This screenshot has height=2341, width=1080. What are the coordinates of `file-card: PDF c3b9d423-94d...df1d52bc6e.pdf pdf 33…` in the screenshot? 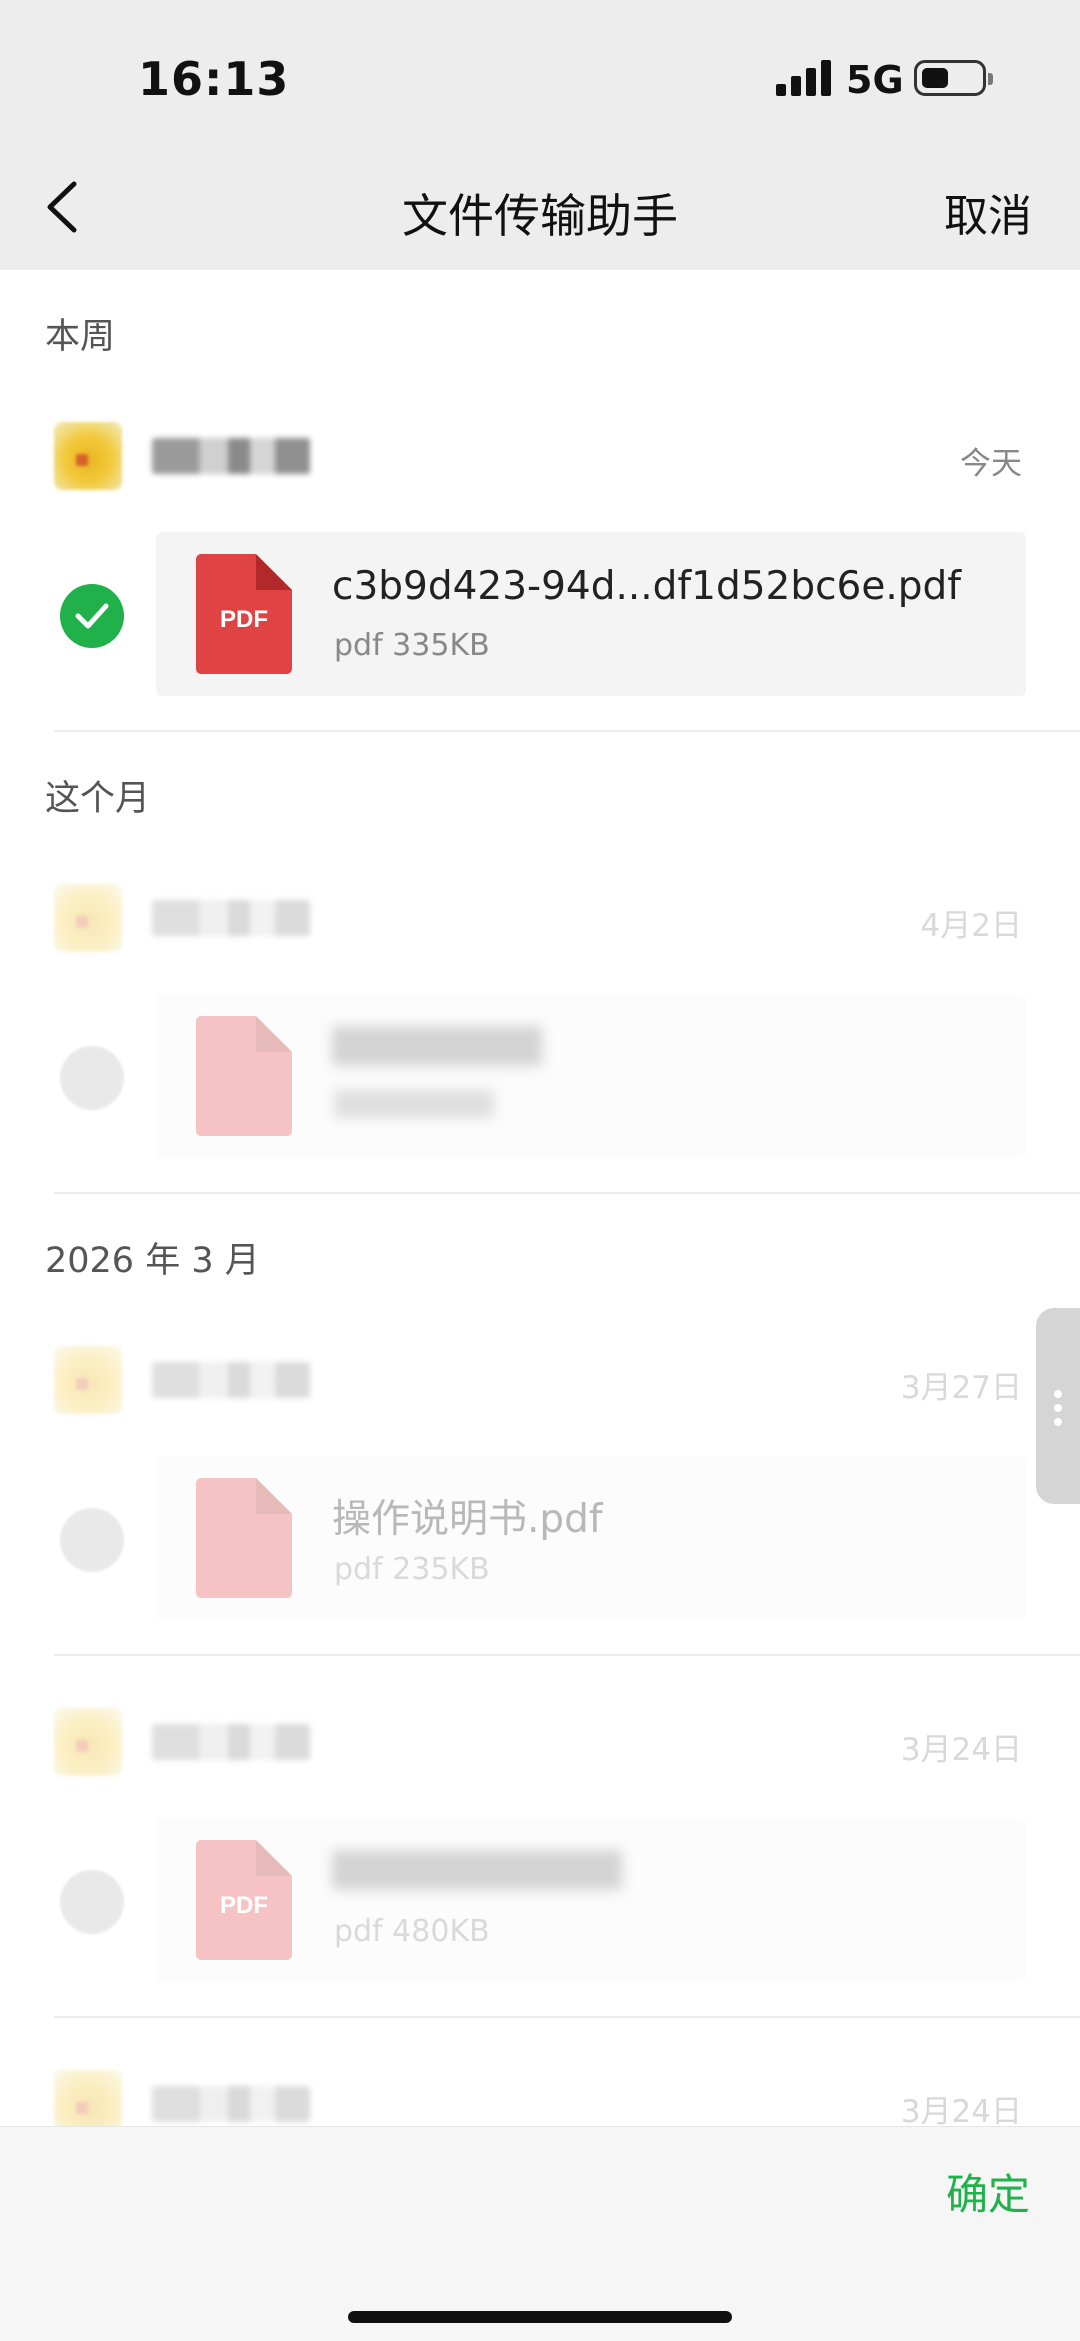 It's located at (591, 614).